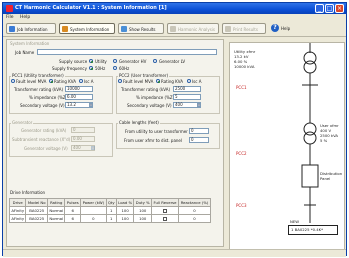 The image size is (349, 258). Describe the element at coordinates (189, 81) in the screenshot. I see `pcc2-radio-isc` at that location.